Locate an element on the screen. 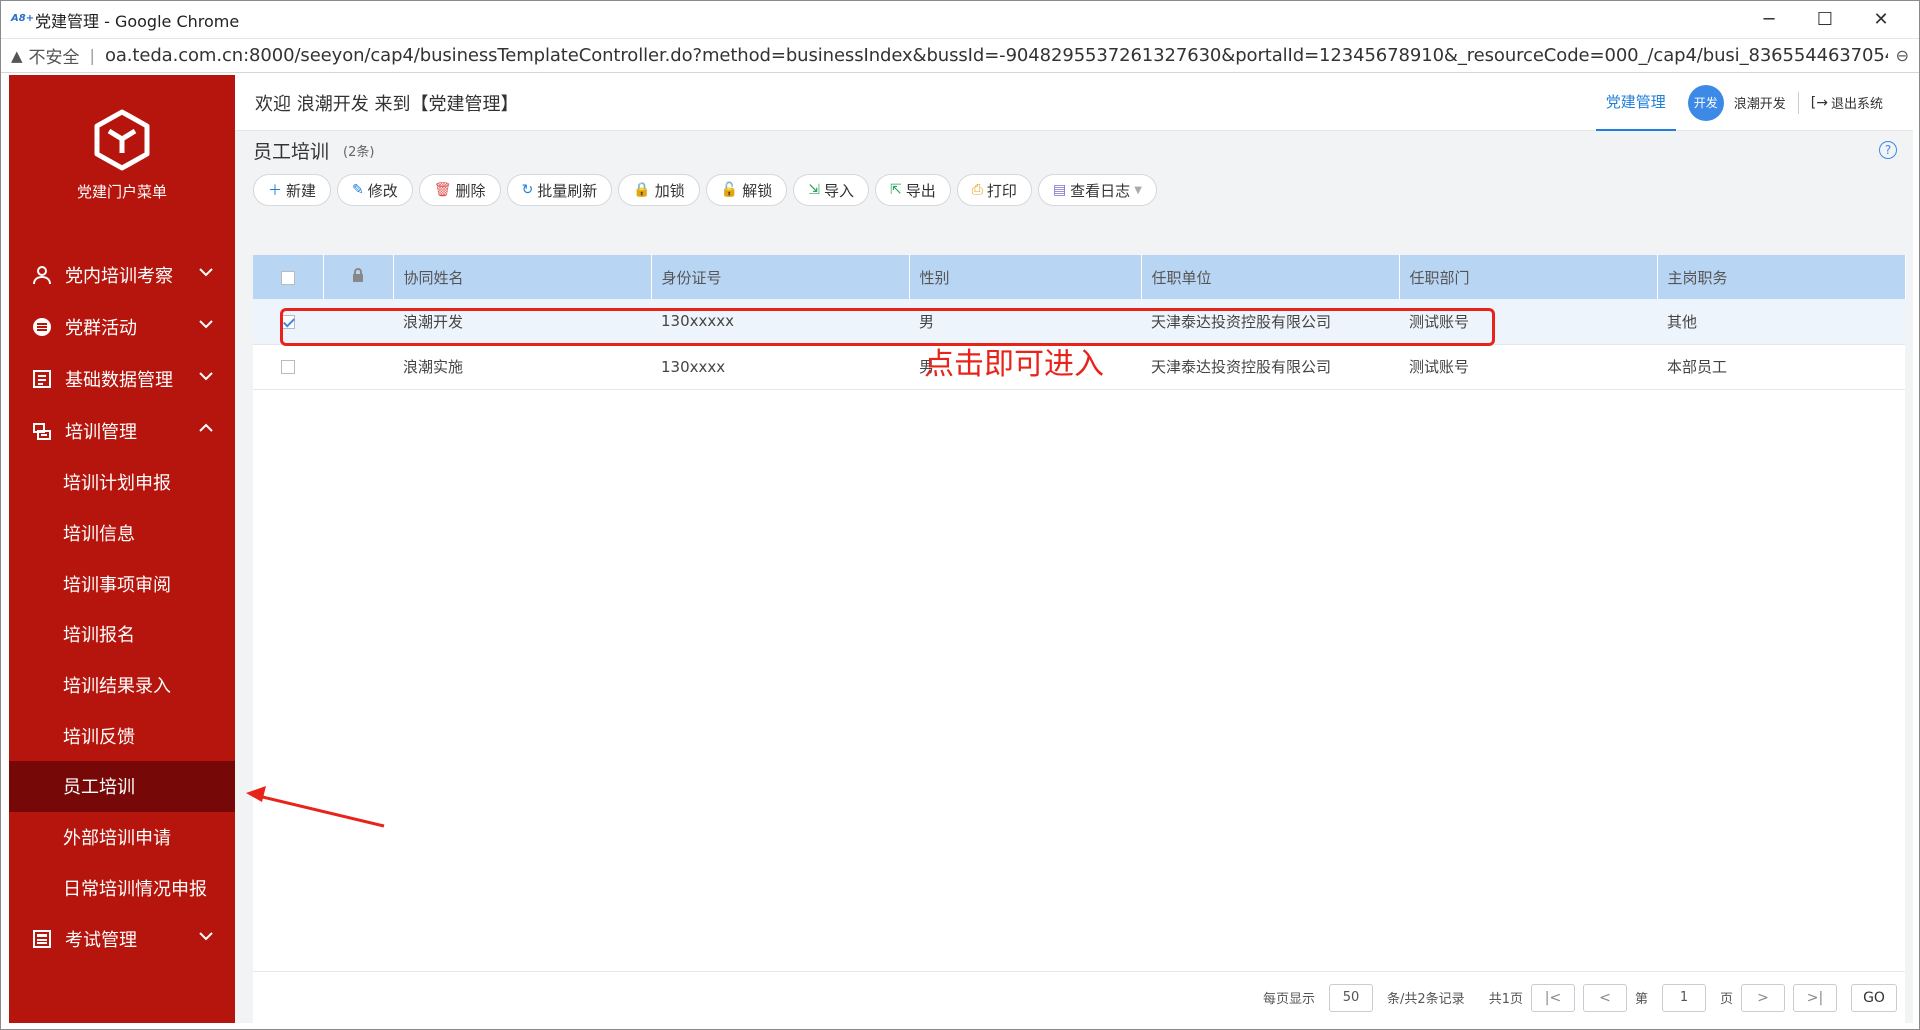 The height and width of the screenshot is (1030, 1920). sidebar-item-daily-training: 日常培训情况申报 is located at coordinates (122, 888).